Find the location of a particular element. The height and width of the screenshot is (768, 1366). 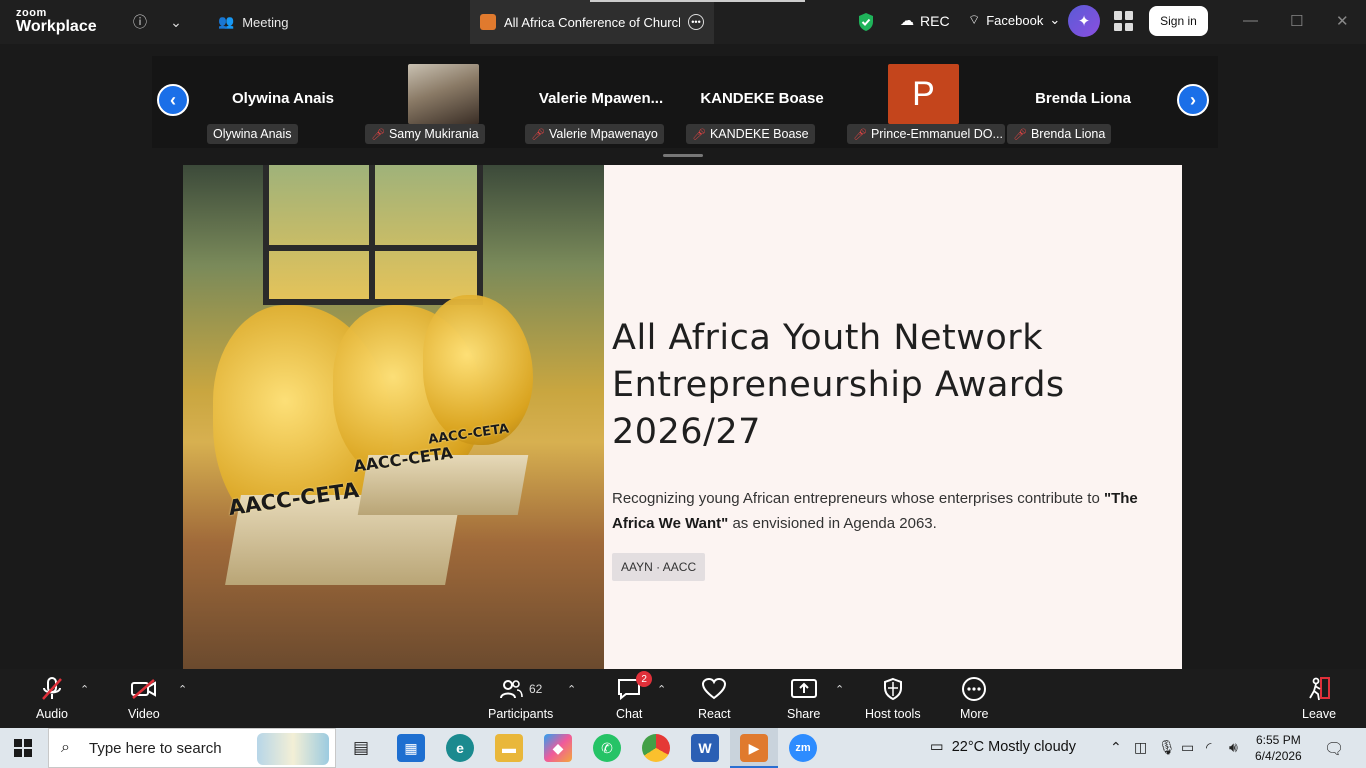

record-button: ☁ REC is located at coordinates (925, 20).